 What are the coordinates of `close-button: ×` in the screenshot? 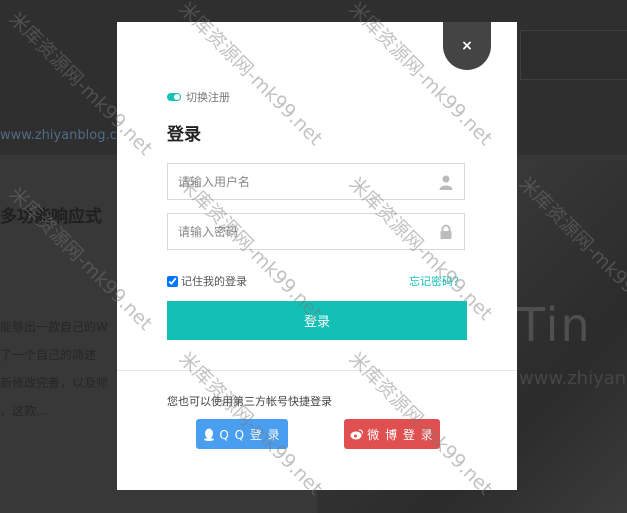 It's located at (467, 46).